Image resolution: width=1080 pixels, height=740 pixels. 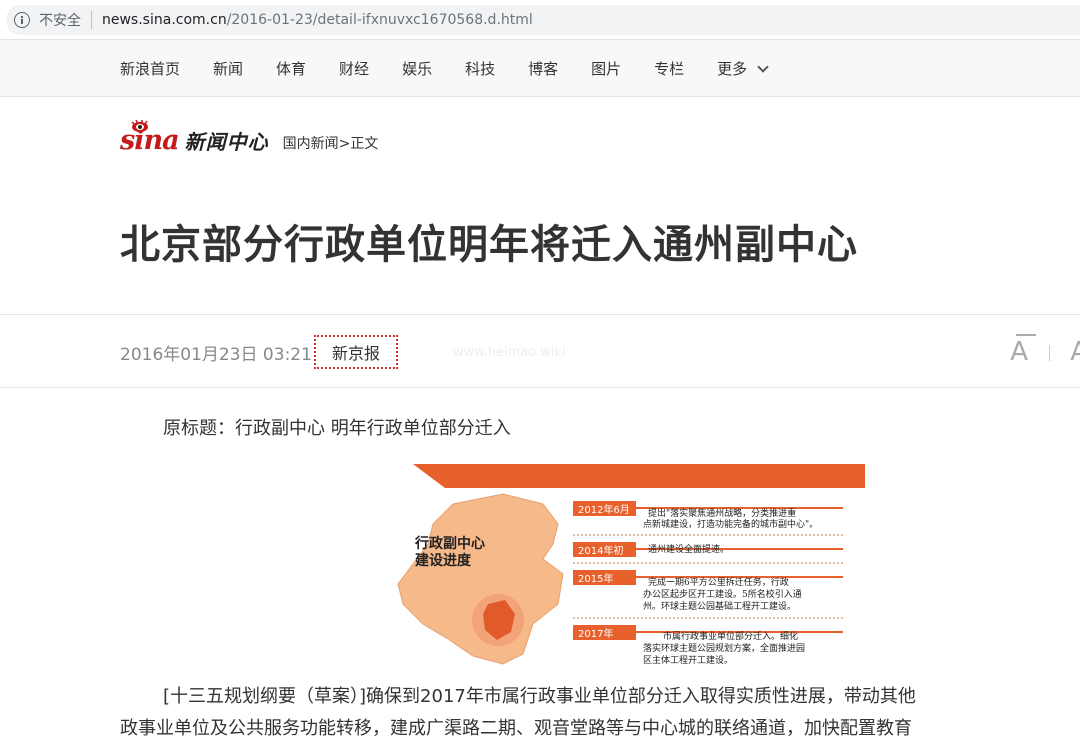 I want to click on map-title-line1: 行政副中心, so click(x=449, y=543).